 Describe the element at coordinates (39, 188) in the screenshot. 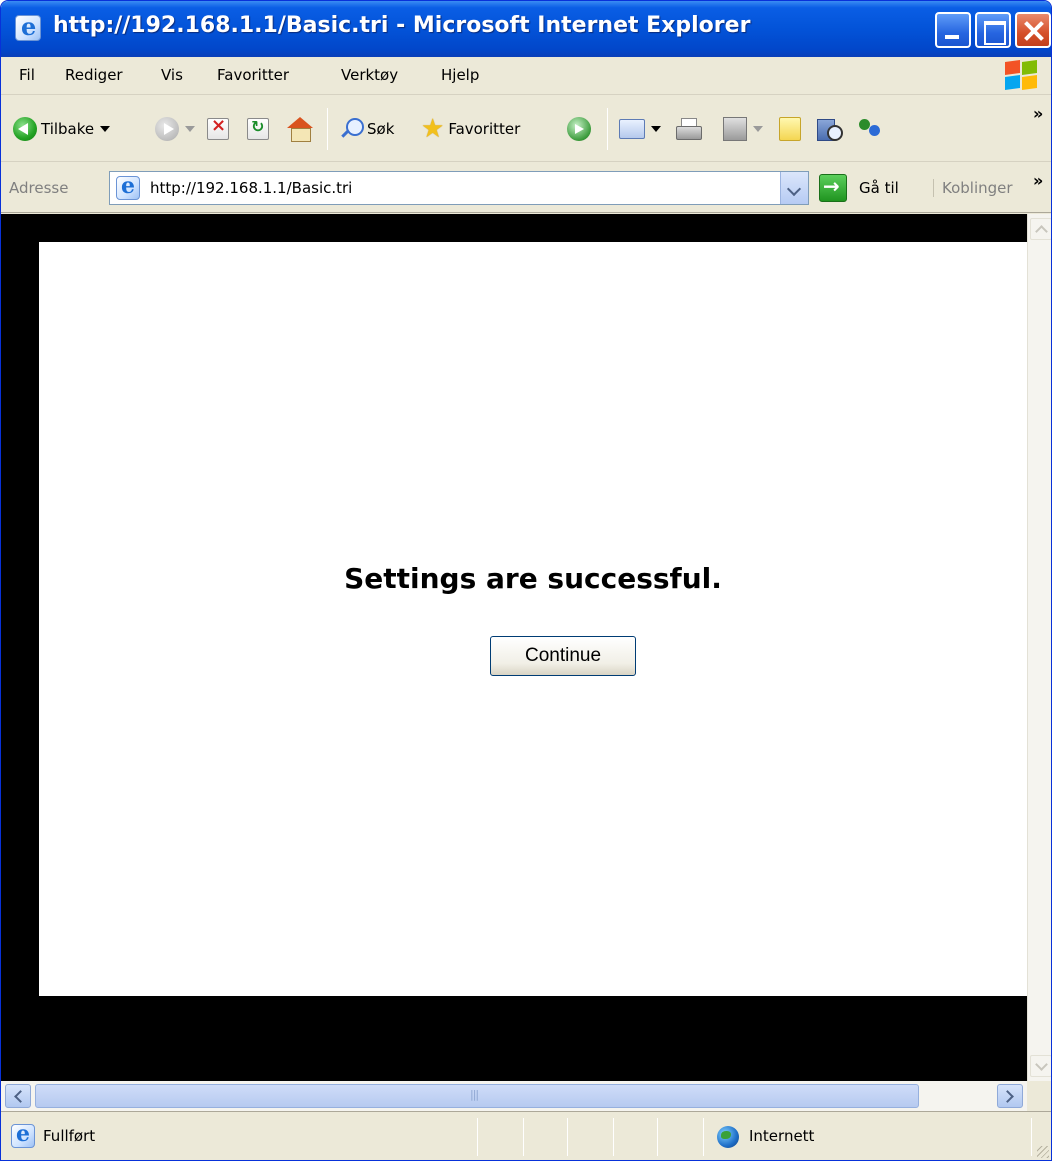

I see `address-label: Adresse` at that location.